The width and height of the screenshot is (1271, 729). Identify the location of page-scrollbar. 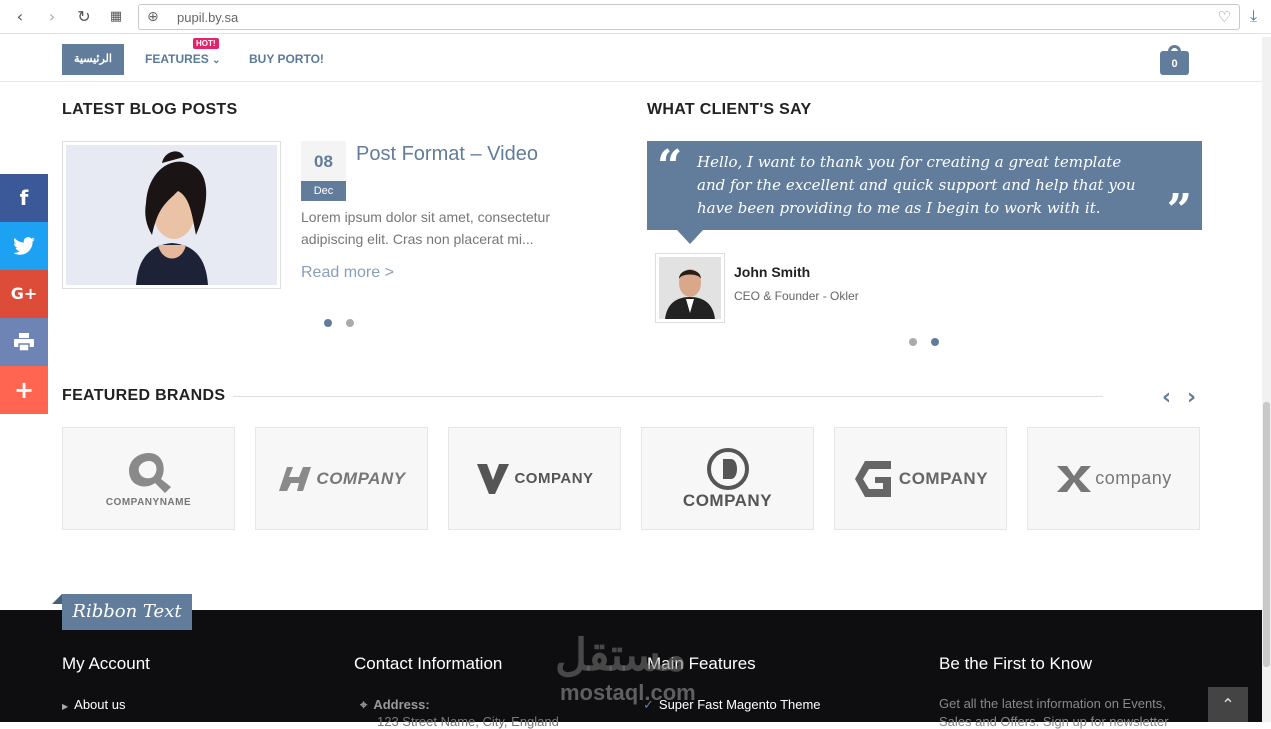
(1266, 379).